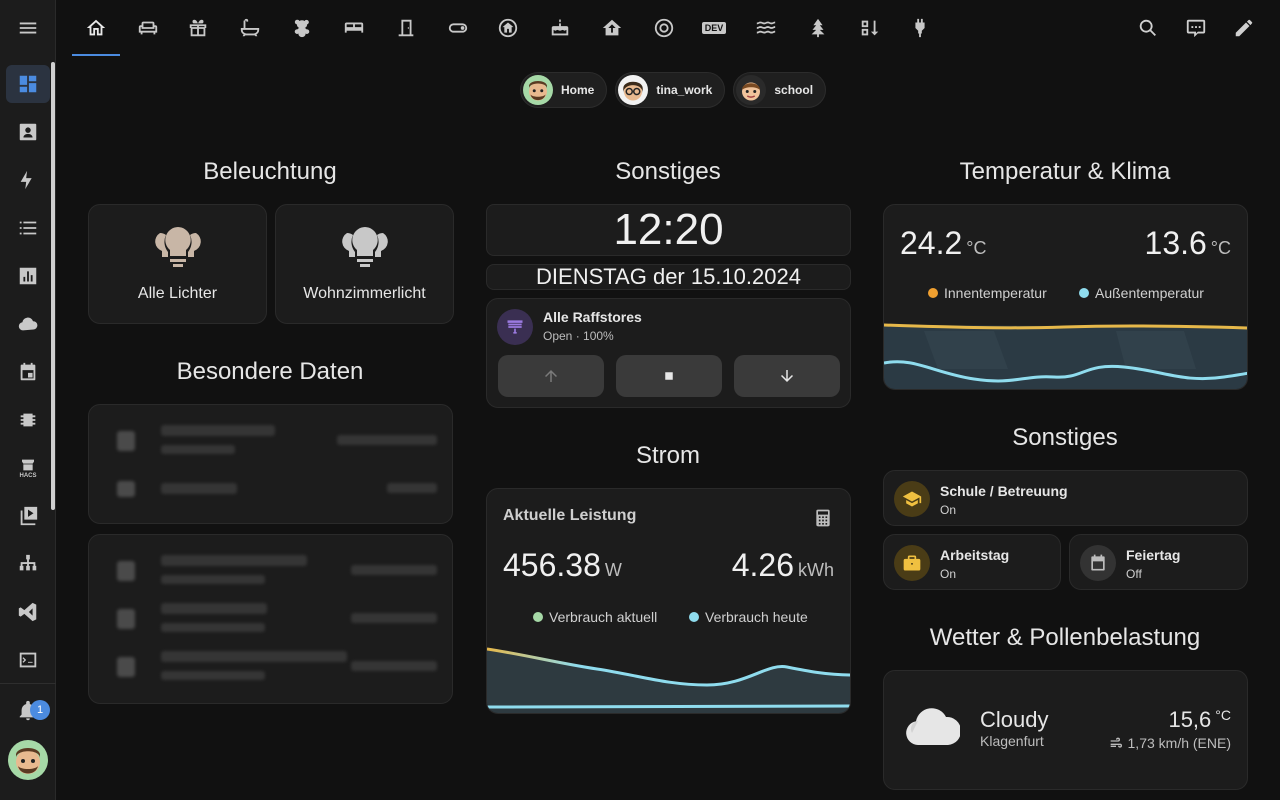 This screenshot has height=800, width=1280. I want to click on entity-card-school: Schule / Betreuung On, so click(1065, 498).